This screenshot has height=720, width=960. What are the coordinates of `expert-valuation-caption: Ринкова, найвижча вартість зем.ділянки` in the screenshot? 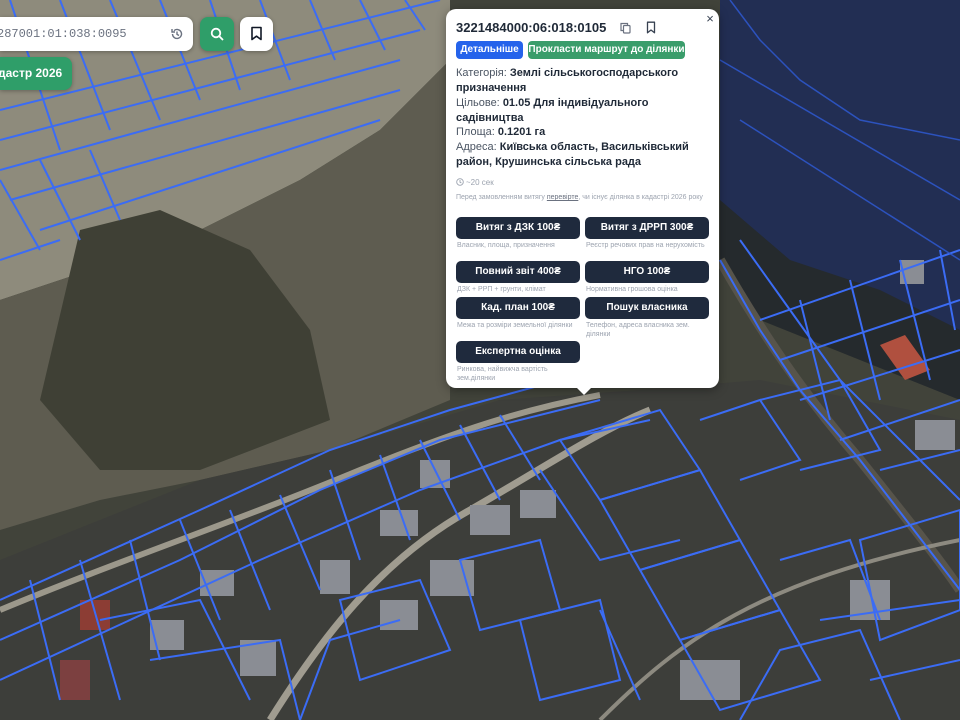 It's located at (502, 374).